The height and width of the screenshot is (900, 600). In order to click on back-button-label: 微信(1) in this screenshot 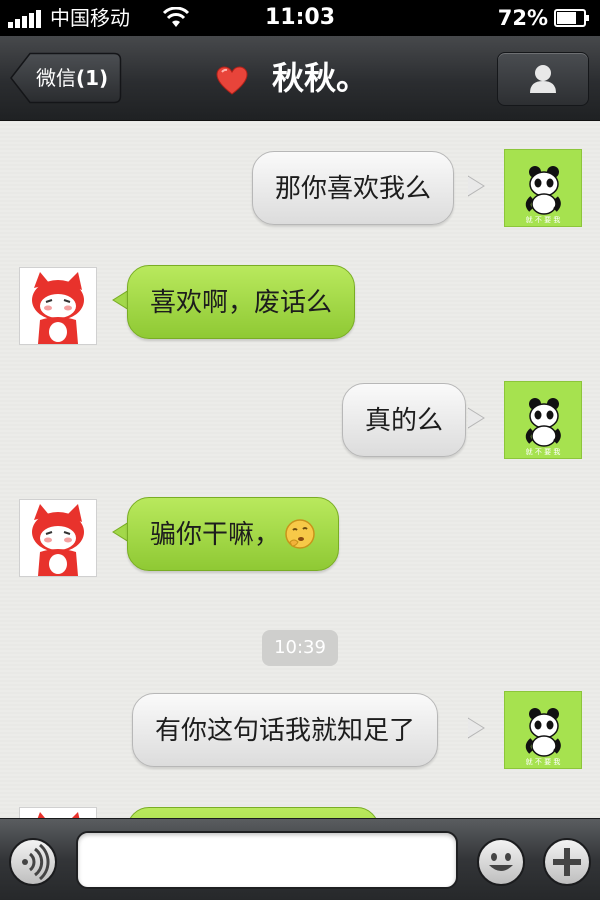, I will do `click(72, 78)`.